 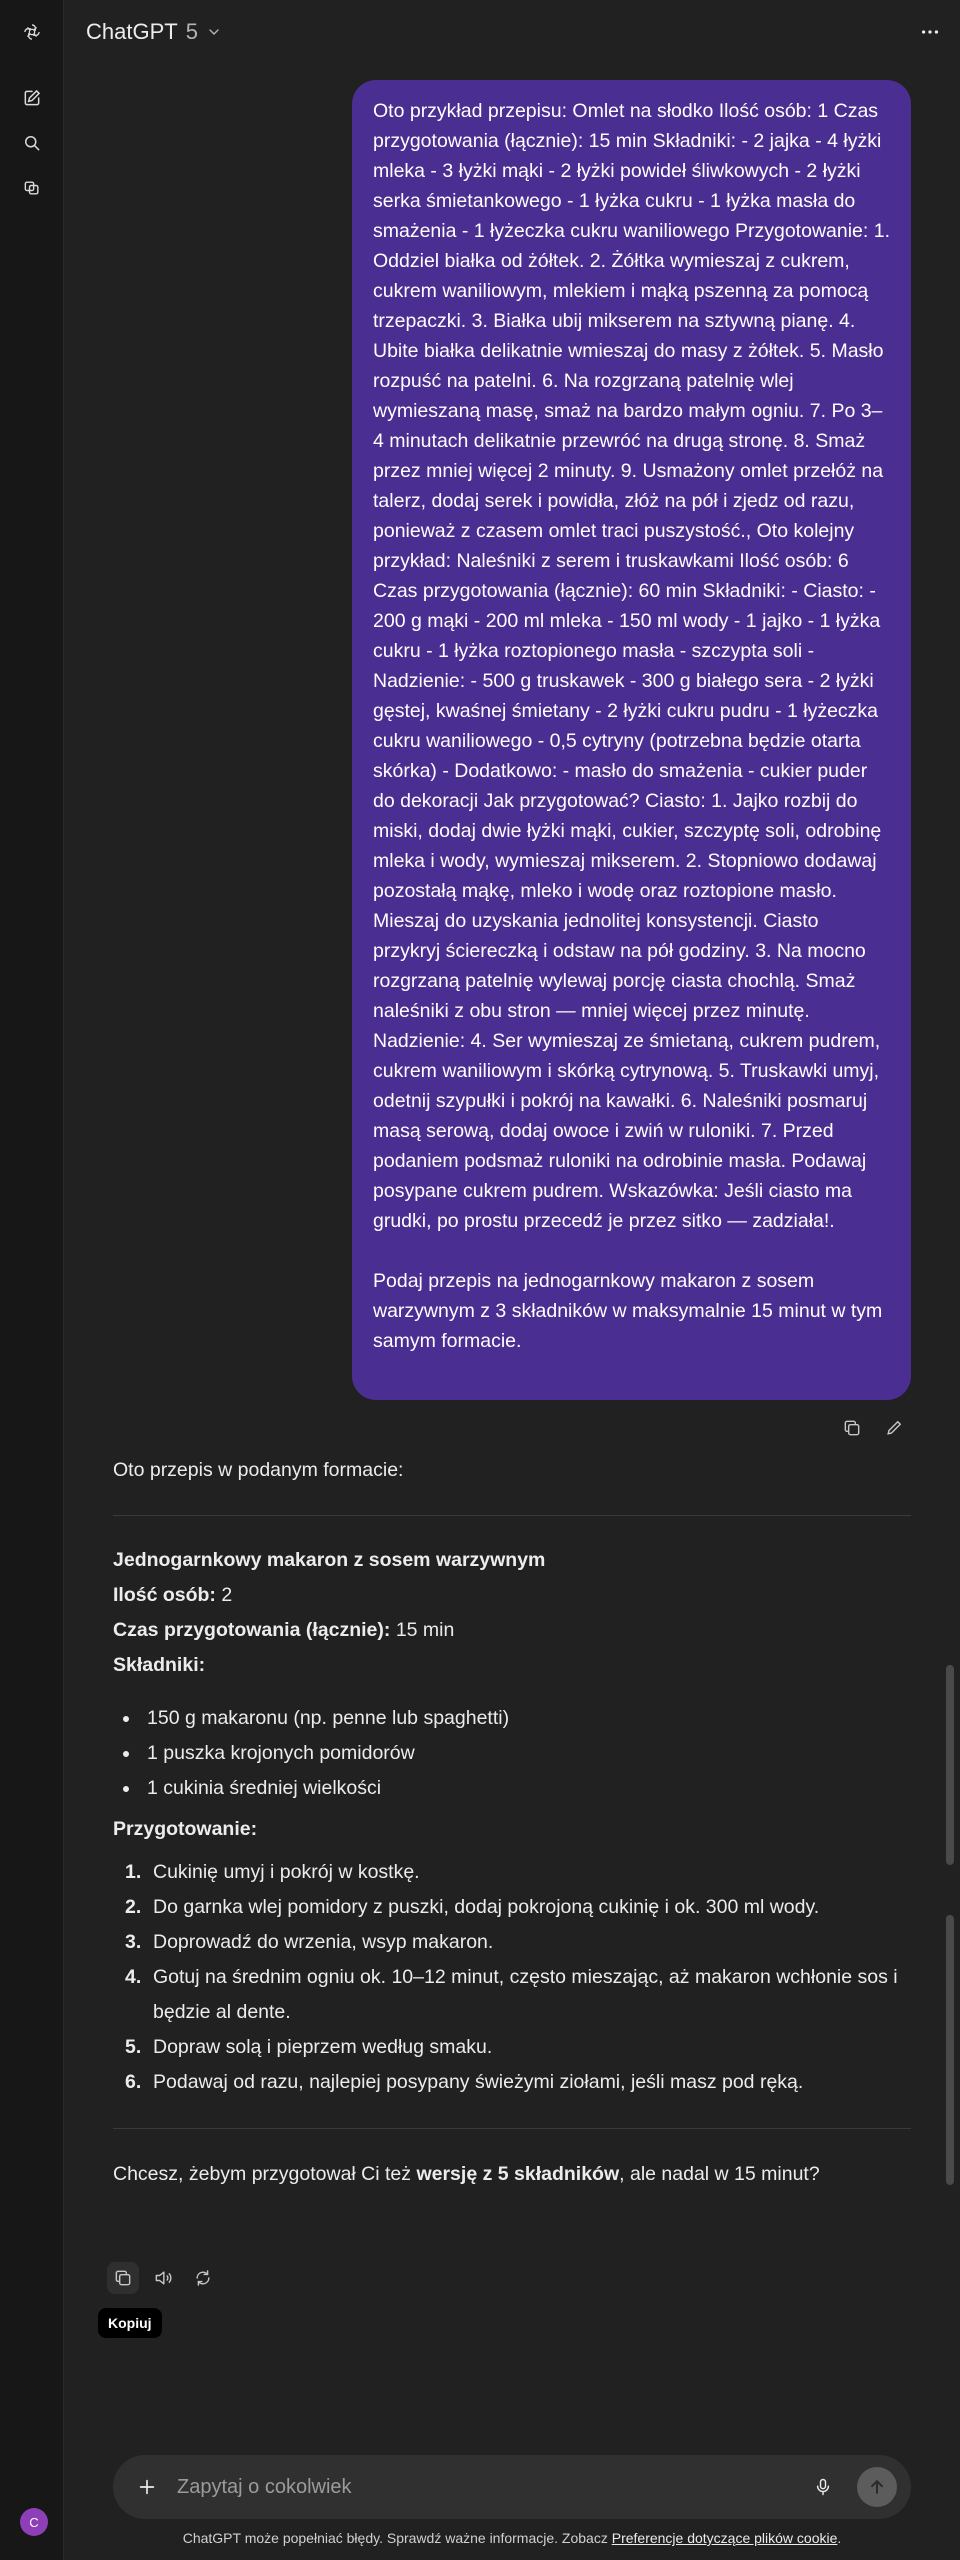 I want to click on sidebar-rail: C, so click(x=32, y=1280).